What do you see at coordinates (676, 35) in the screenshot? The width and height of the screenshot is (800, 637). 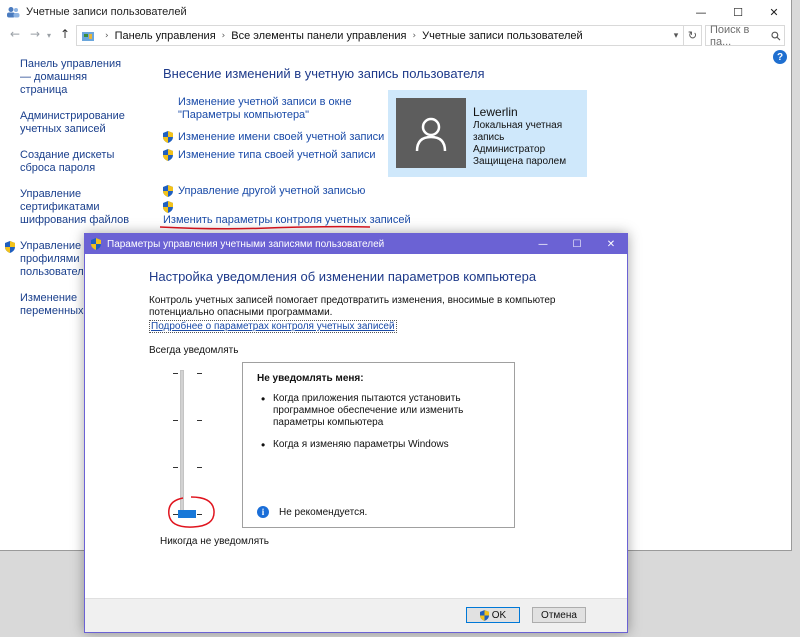 I see `address-dropdown-icon: ▾` at bounding box center [676, 35].